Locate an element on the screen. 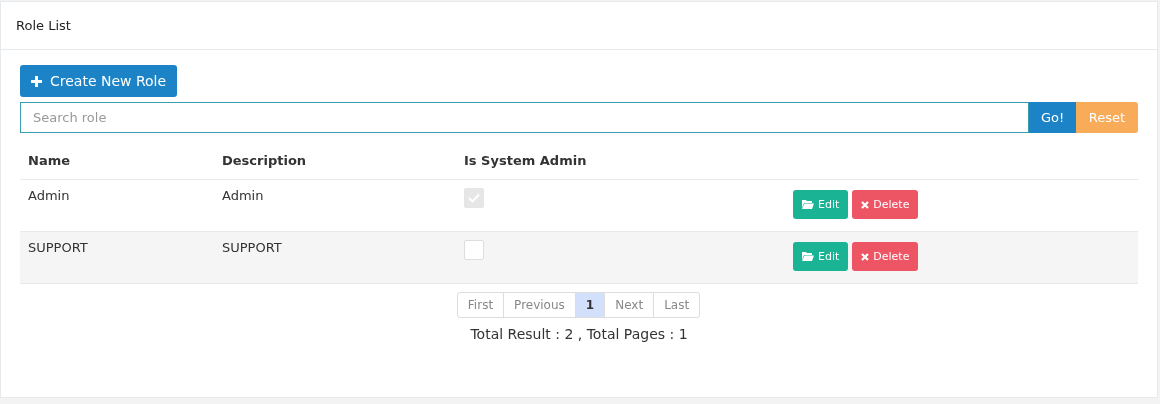  page-link: First is located at coordinates (480, 305).